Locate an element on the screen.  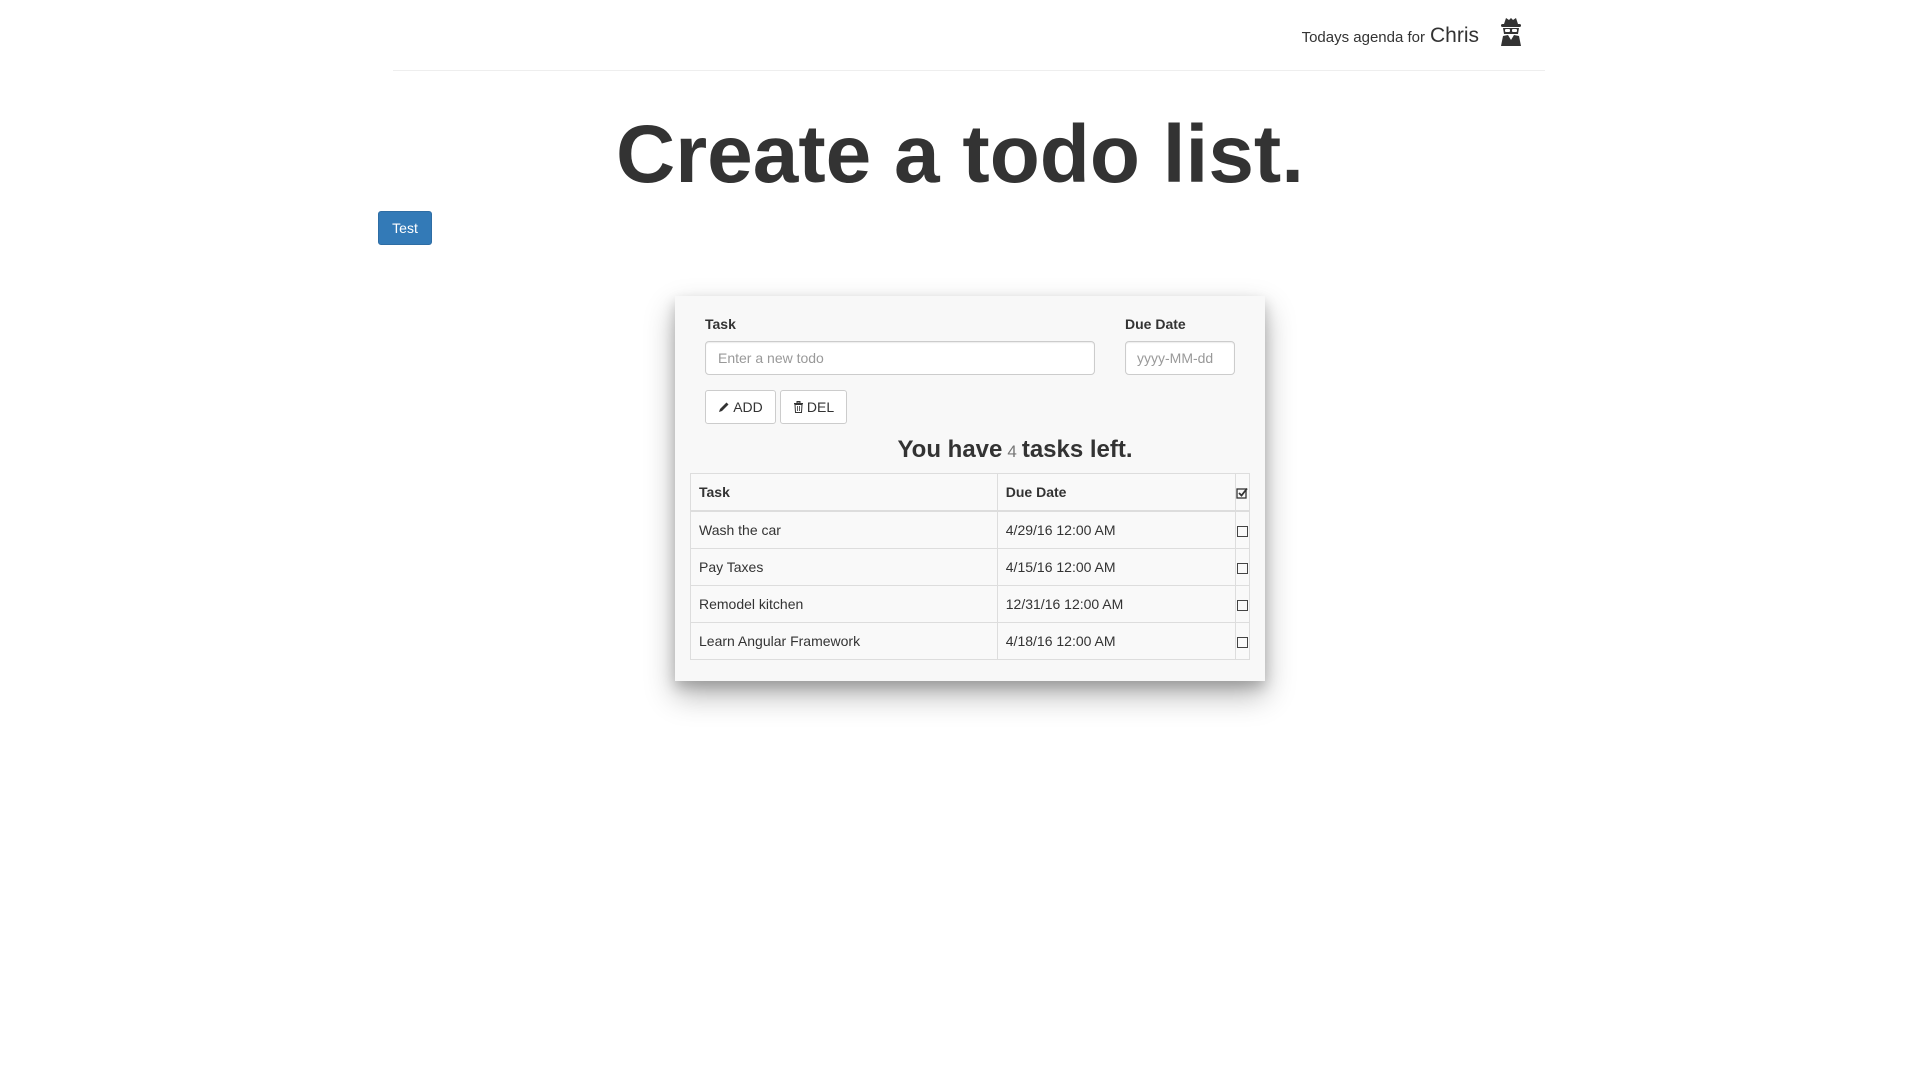
column-header-due-date: Due Date is located at coordinates (1116, 492).